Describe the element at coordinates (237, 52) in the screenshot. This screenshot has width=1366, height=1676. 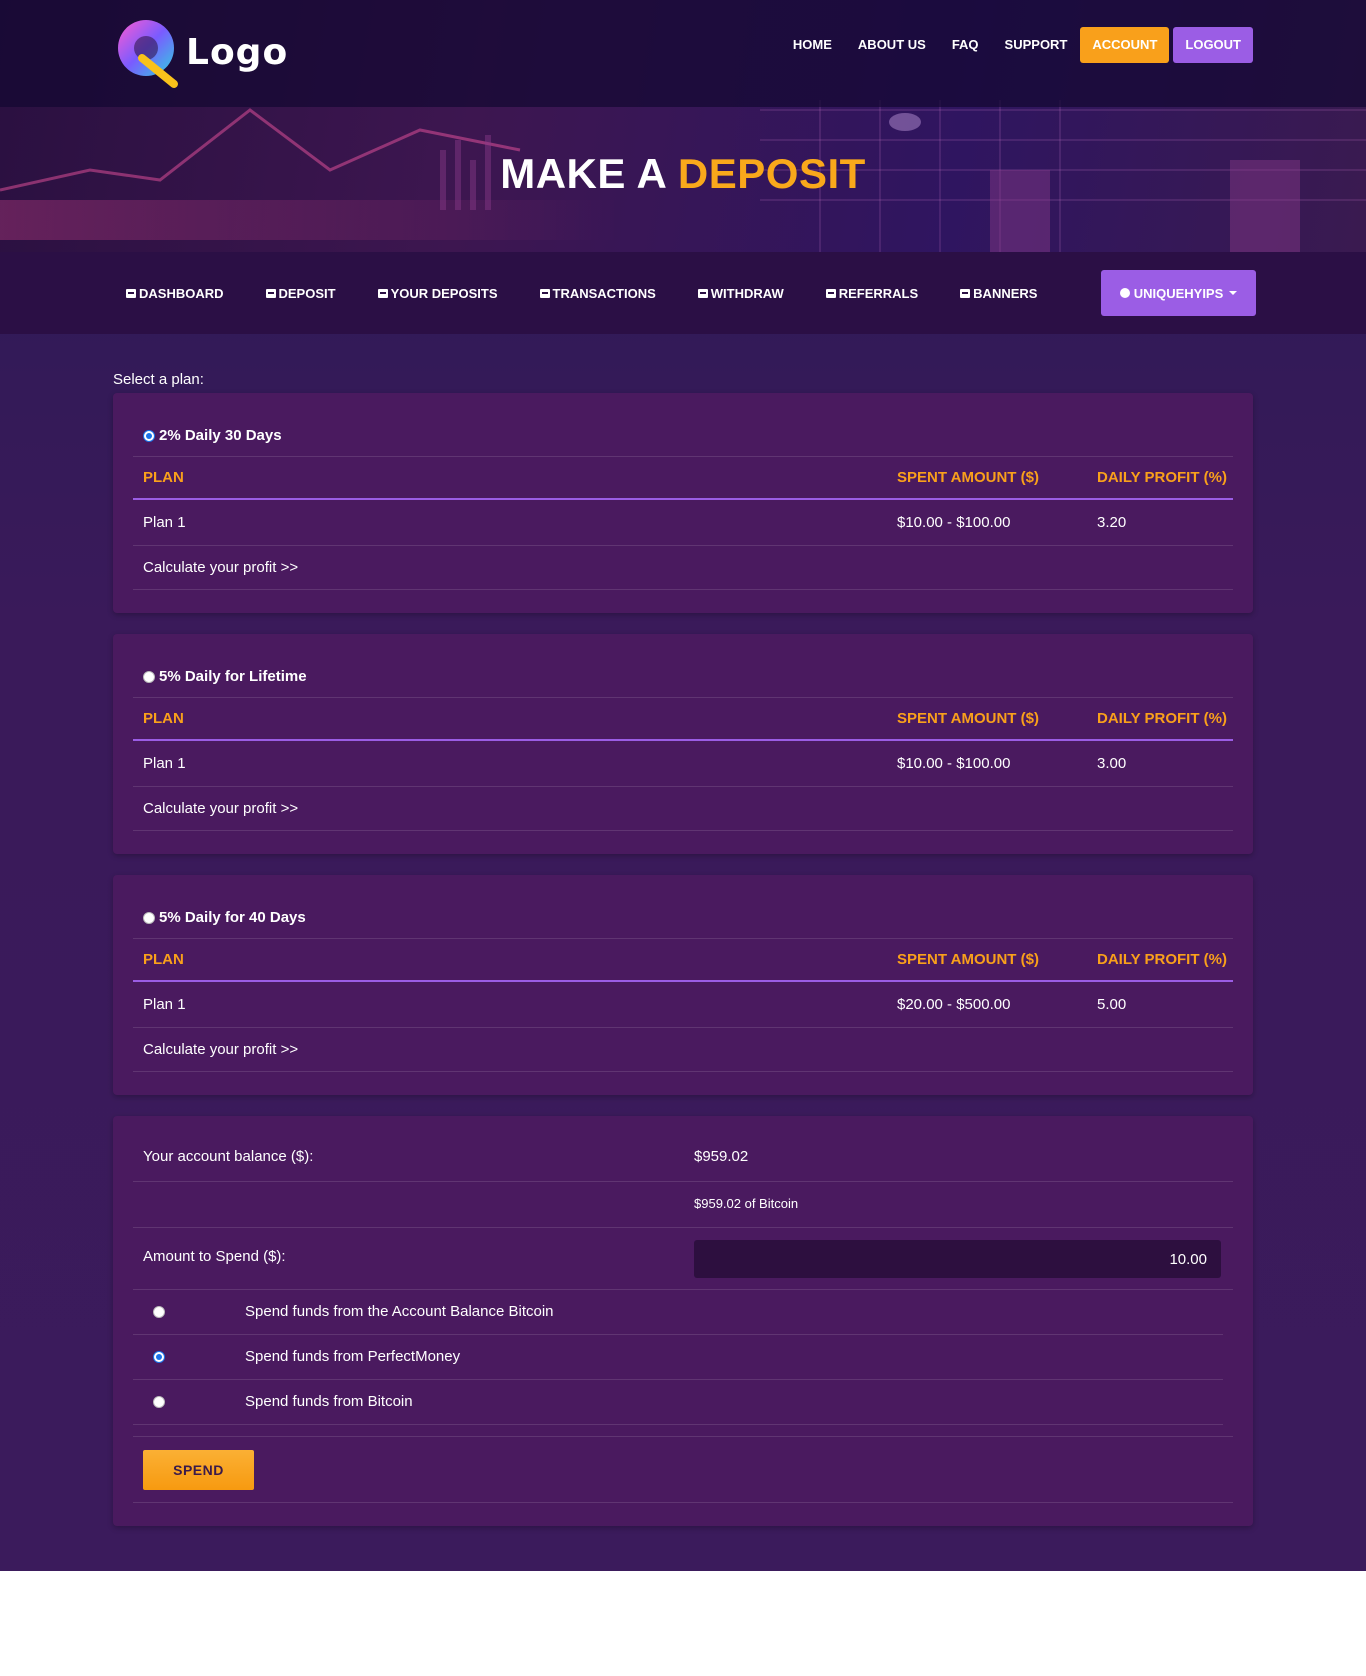
I see `logo-text: Logo` at that location.